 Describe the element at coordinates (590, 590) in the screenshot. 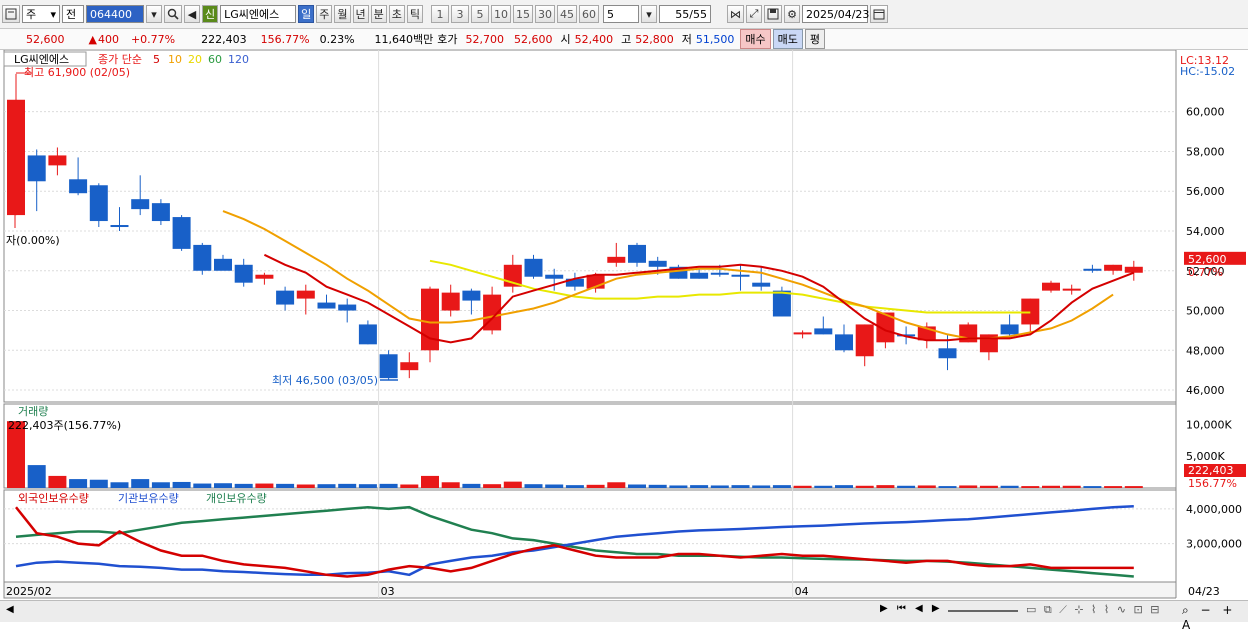

I see `x-axis-band` at that location.